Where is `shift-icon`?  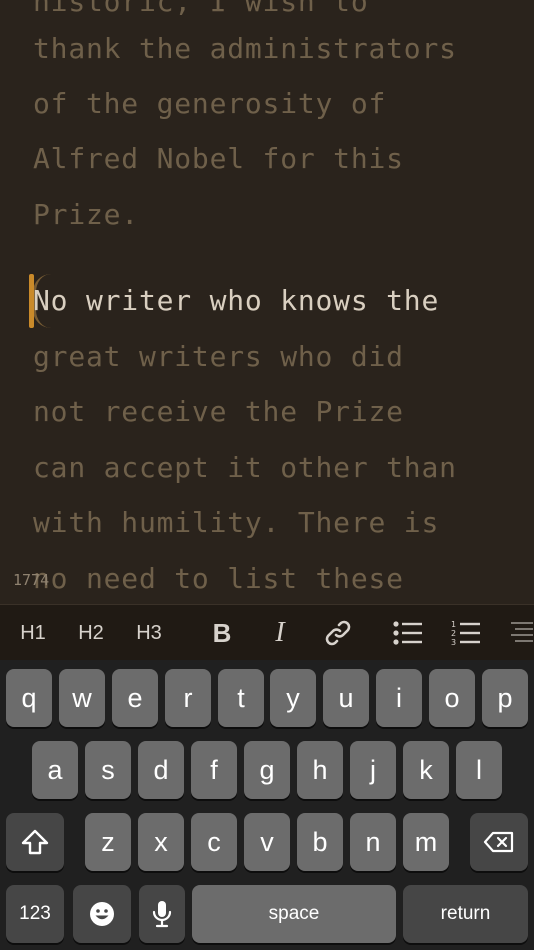
shift-icon is located at coordinates (35, 842).